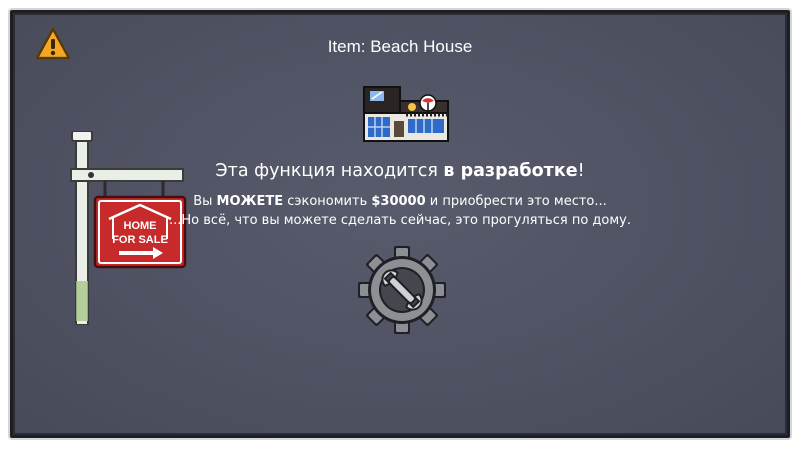 The height and width of the screenshot is (450, 800). Describe the element at coordinates (400, 46) in the screenshot. I see `item-title: Item: Beach House` at that location.